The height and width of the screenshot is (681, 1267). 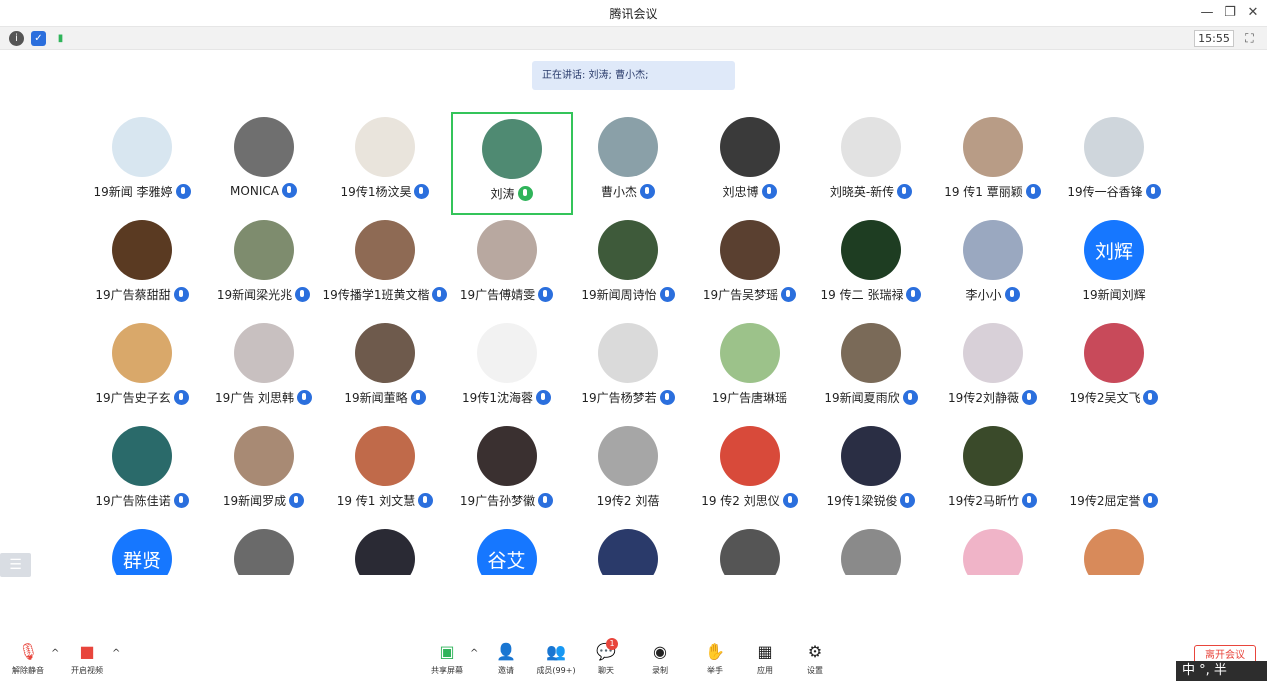 I want to click on participant-name: 19传1沈海蓉, so click(x=497, y=398).